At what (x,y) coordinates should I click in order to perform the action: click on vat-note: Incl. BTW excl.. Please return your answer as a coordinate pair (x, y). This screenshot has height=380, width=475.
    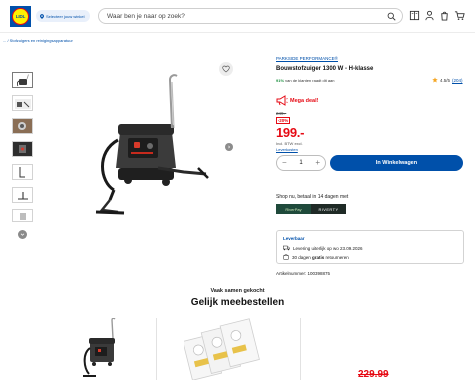
    Looking at the image, I should click on (289, 143).